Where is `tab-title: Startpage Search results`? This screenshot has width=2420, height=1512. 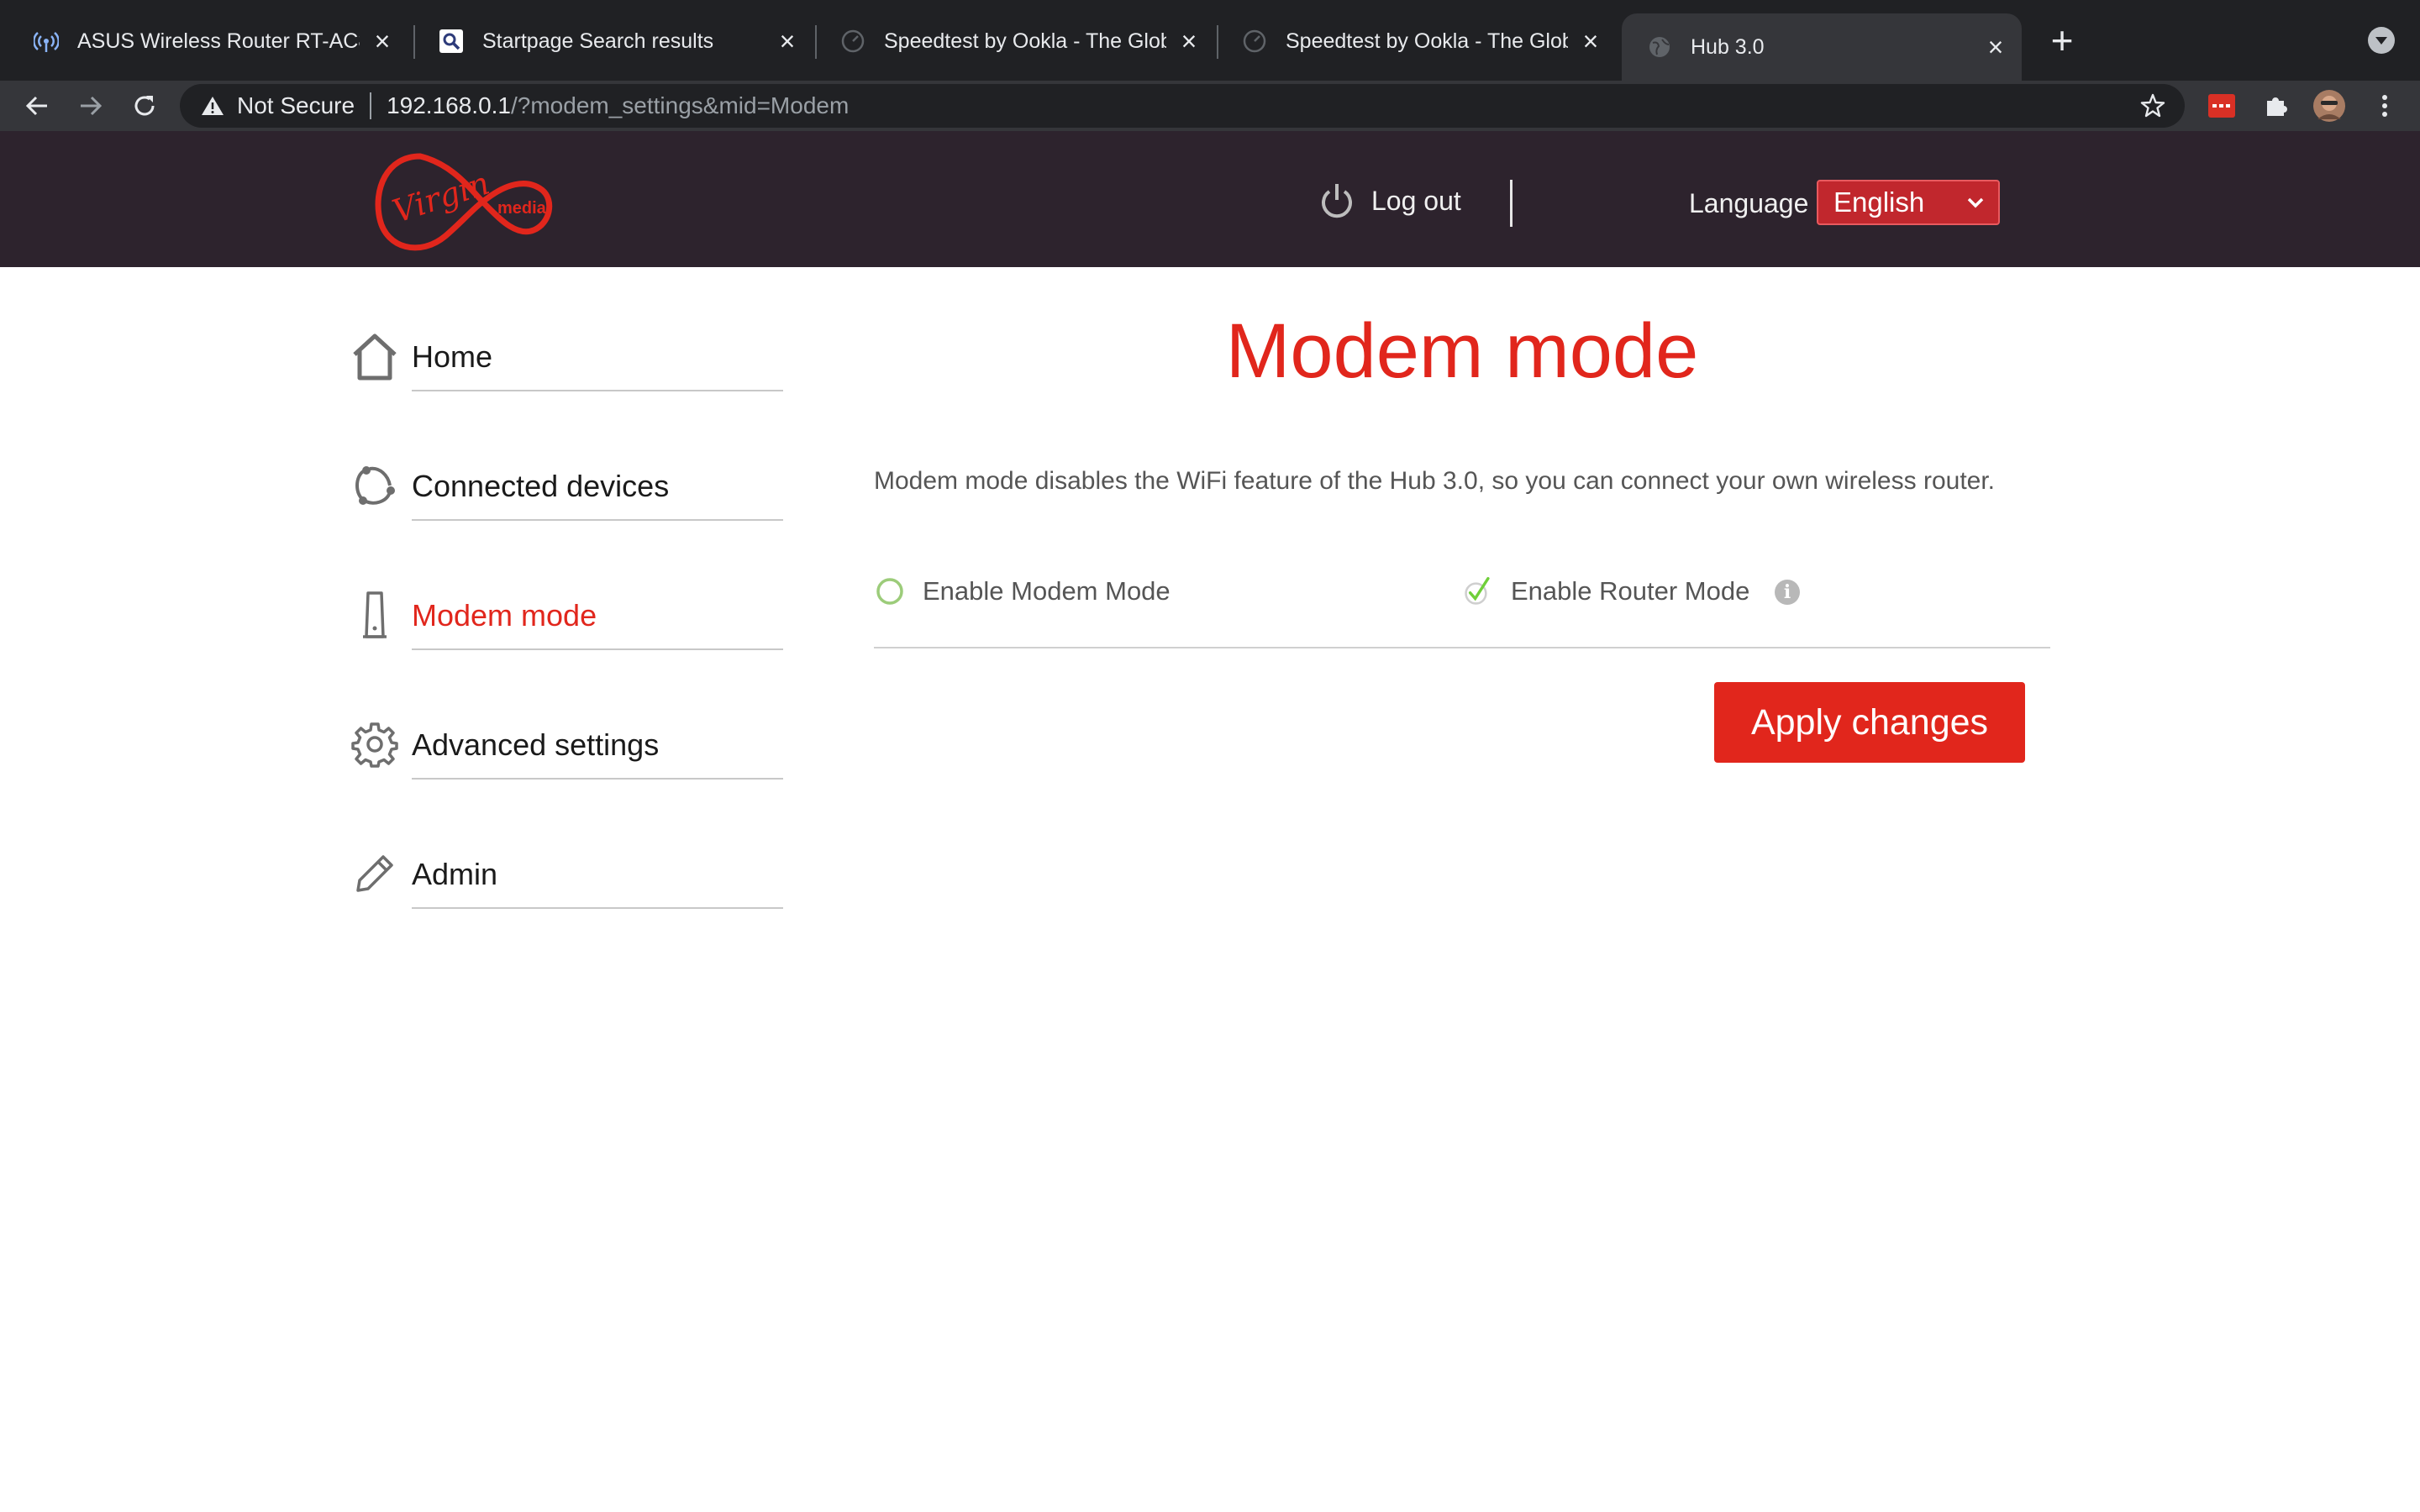 tab-title: Startpage Search results is located at coordinates (598, 41).